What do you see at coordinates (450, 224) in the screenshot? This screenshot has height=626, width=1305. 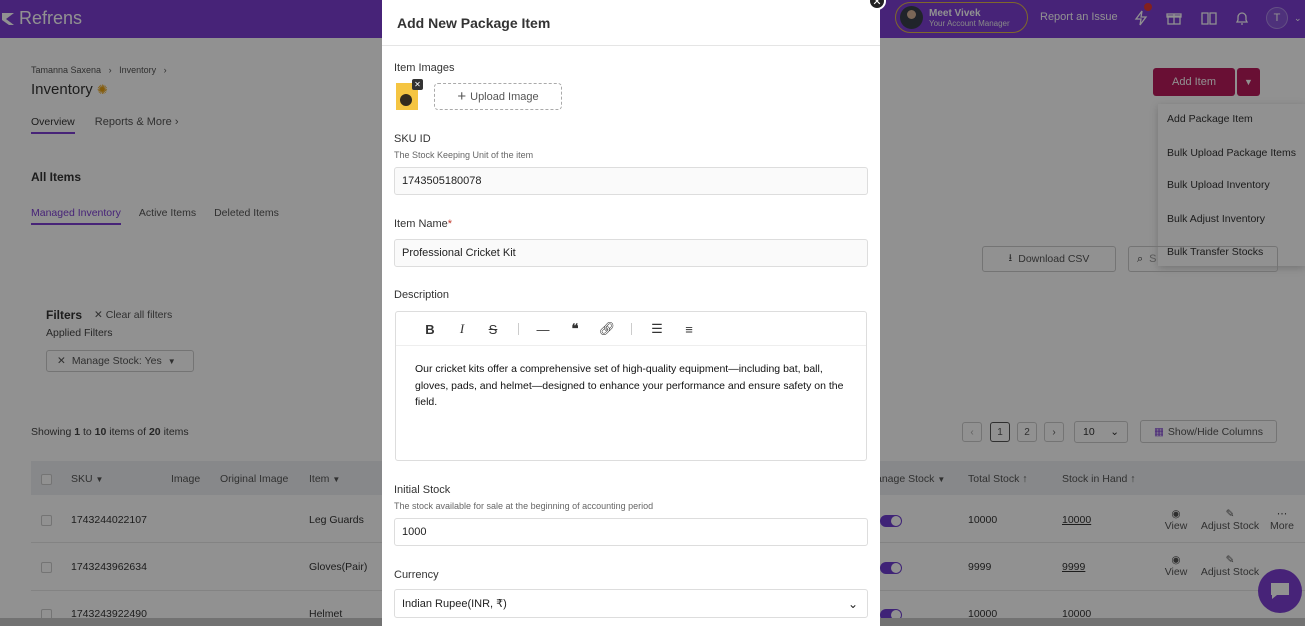 I see `required-mark: *` at bounding box center [450, 224].